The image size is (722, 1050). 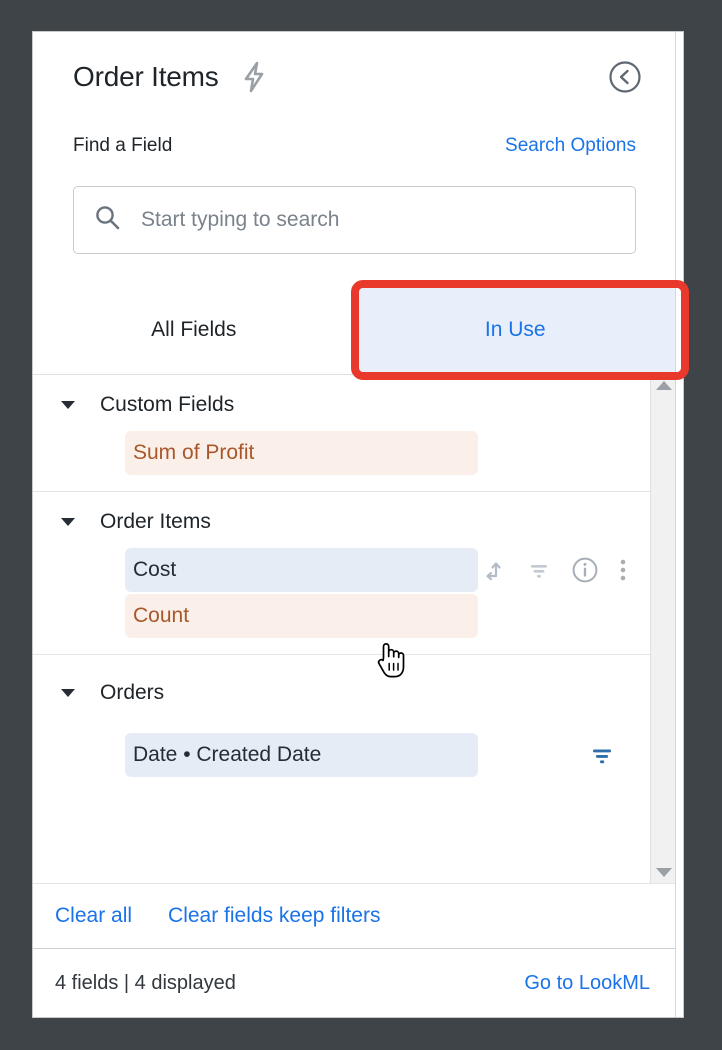 I want to click on field-label: Date • Created Date, so click(x=227, y=754).